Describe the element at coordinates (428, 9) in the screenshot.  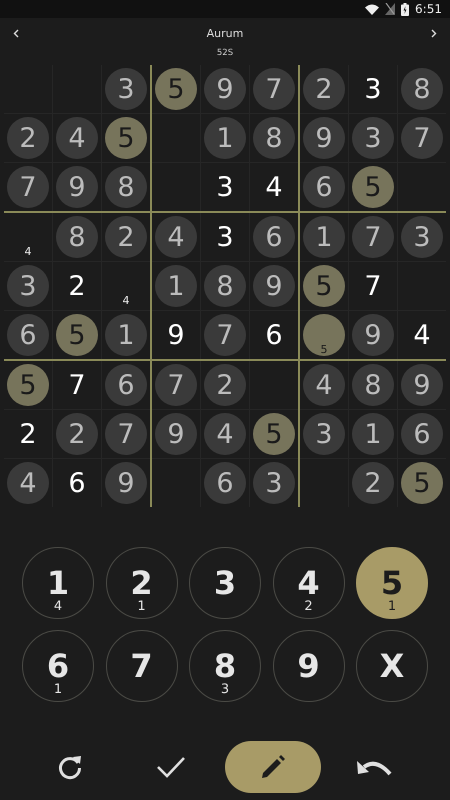
I see `clock-time: 6:51` at that location.